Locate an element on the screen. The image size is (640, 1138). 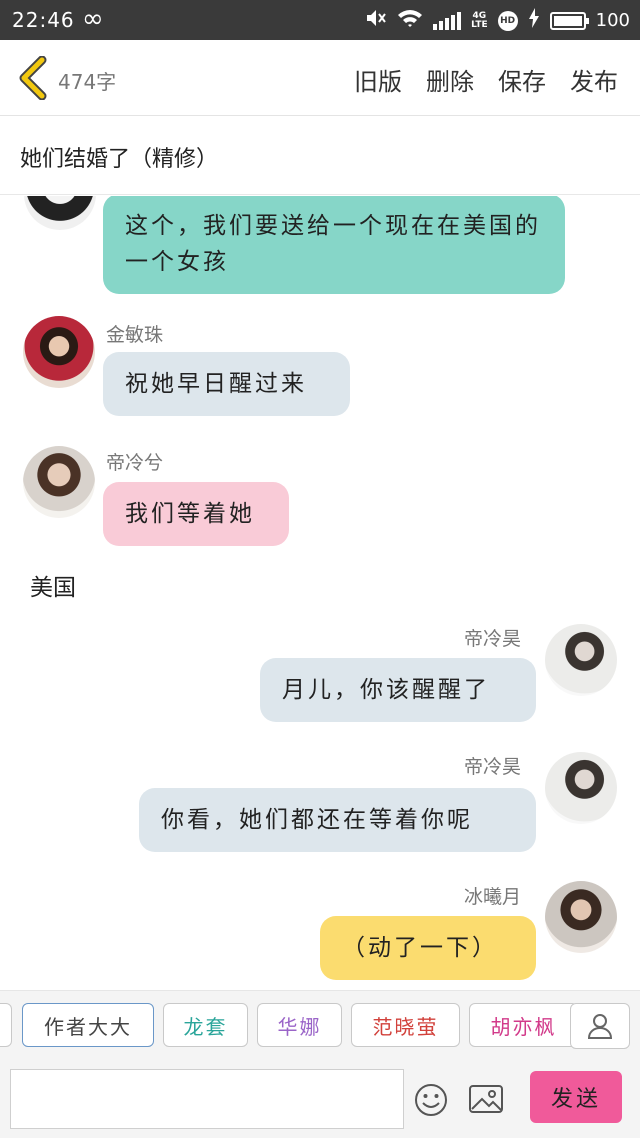
character-label: 胡亦枫 is located at coordinates (523, 1026).